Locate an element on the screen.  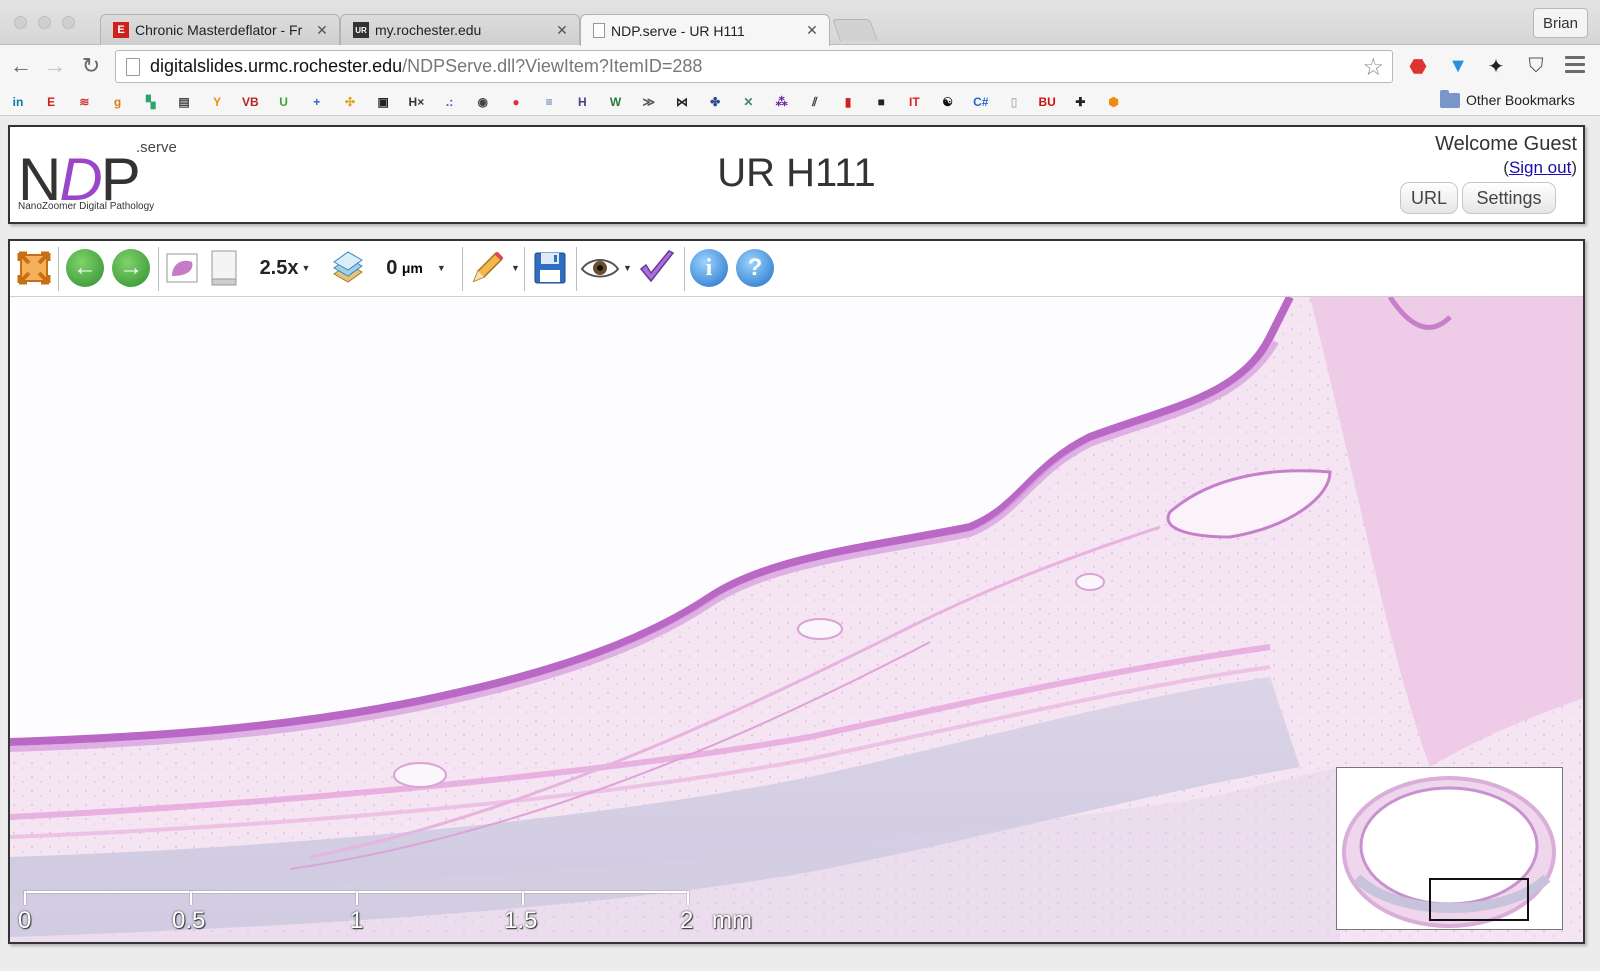
extension-icon: ✦ is located at coordinates (1496, 66).